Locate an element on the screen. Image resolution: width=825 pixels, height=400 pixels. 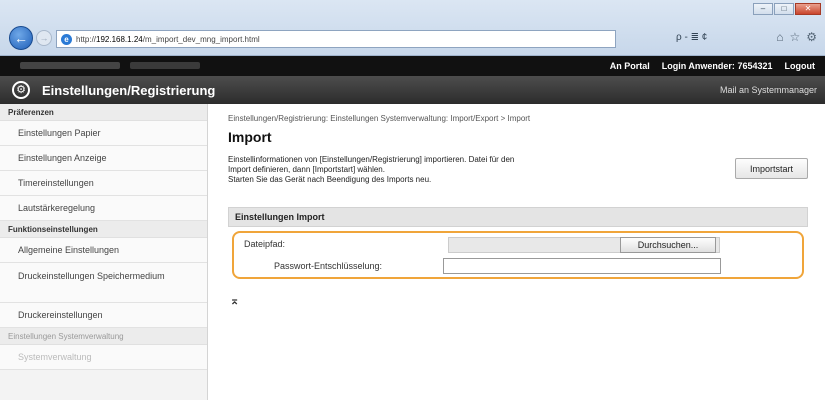
maximize-button: □ is located at coordinates (784, 9).